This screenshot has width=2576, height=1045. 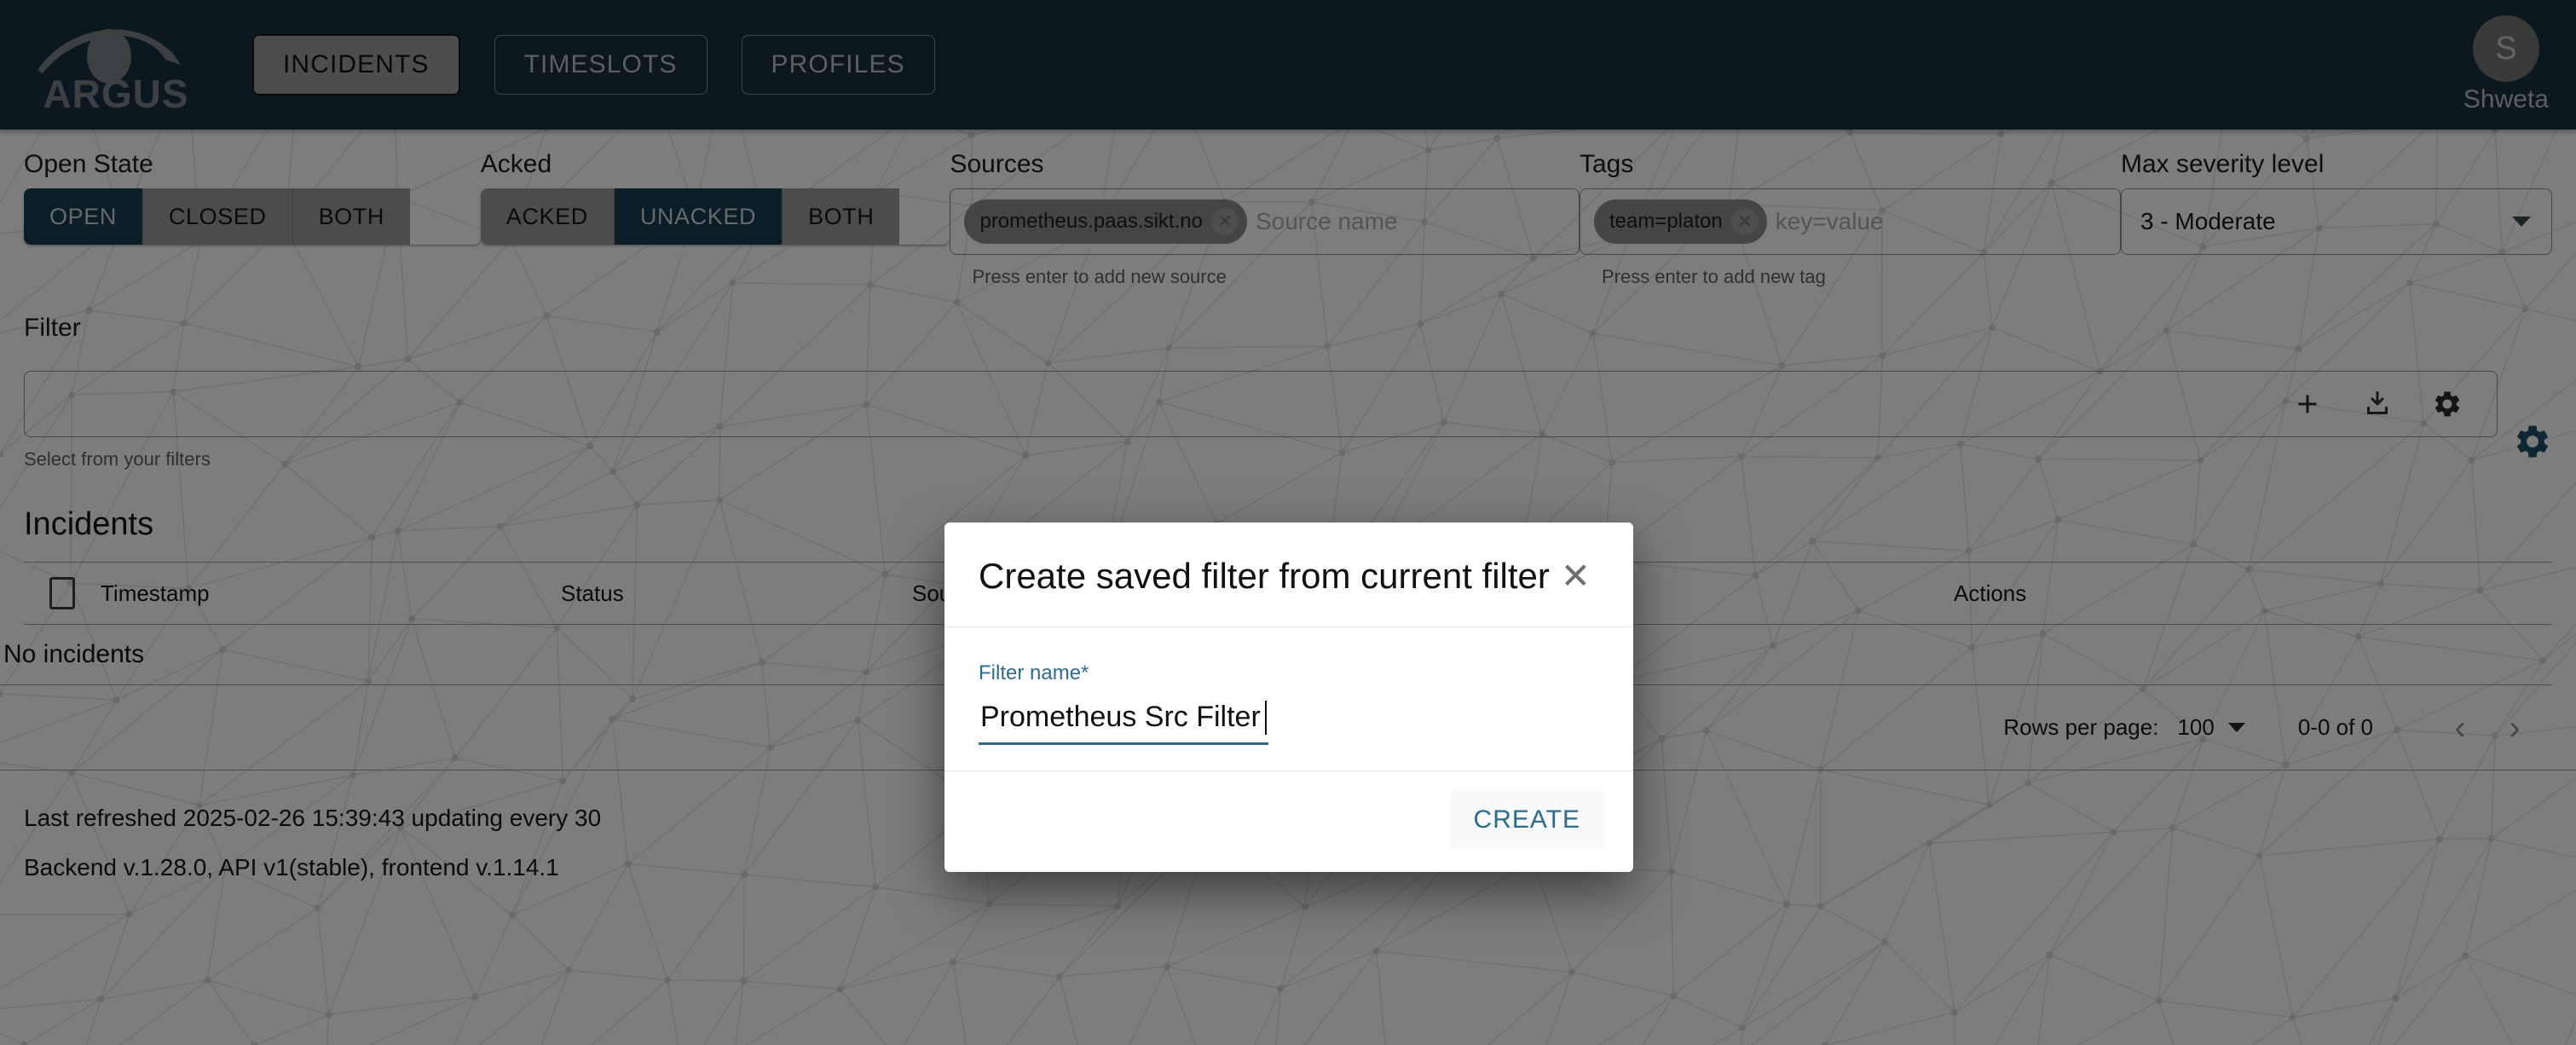 I want to click on dialog-body: Filter name*, so click(x=1288, y=700).